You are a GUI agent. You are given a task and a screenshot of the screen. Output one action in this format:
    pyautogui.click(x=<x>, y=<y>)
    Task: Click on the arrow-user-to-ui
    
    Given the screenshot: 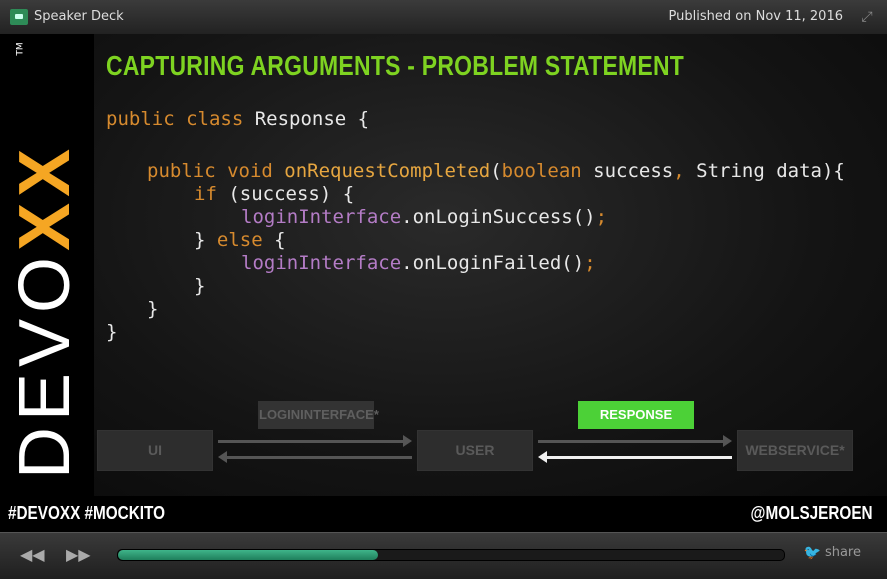 What is the action you would take?
    pyautogui.click(x=315, y=457)
    